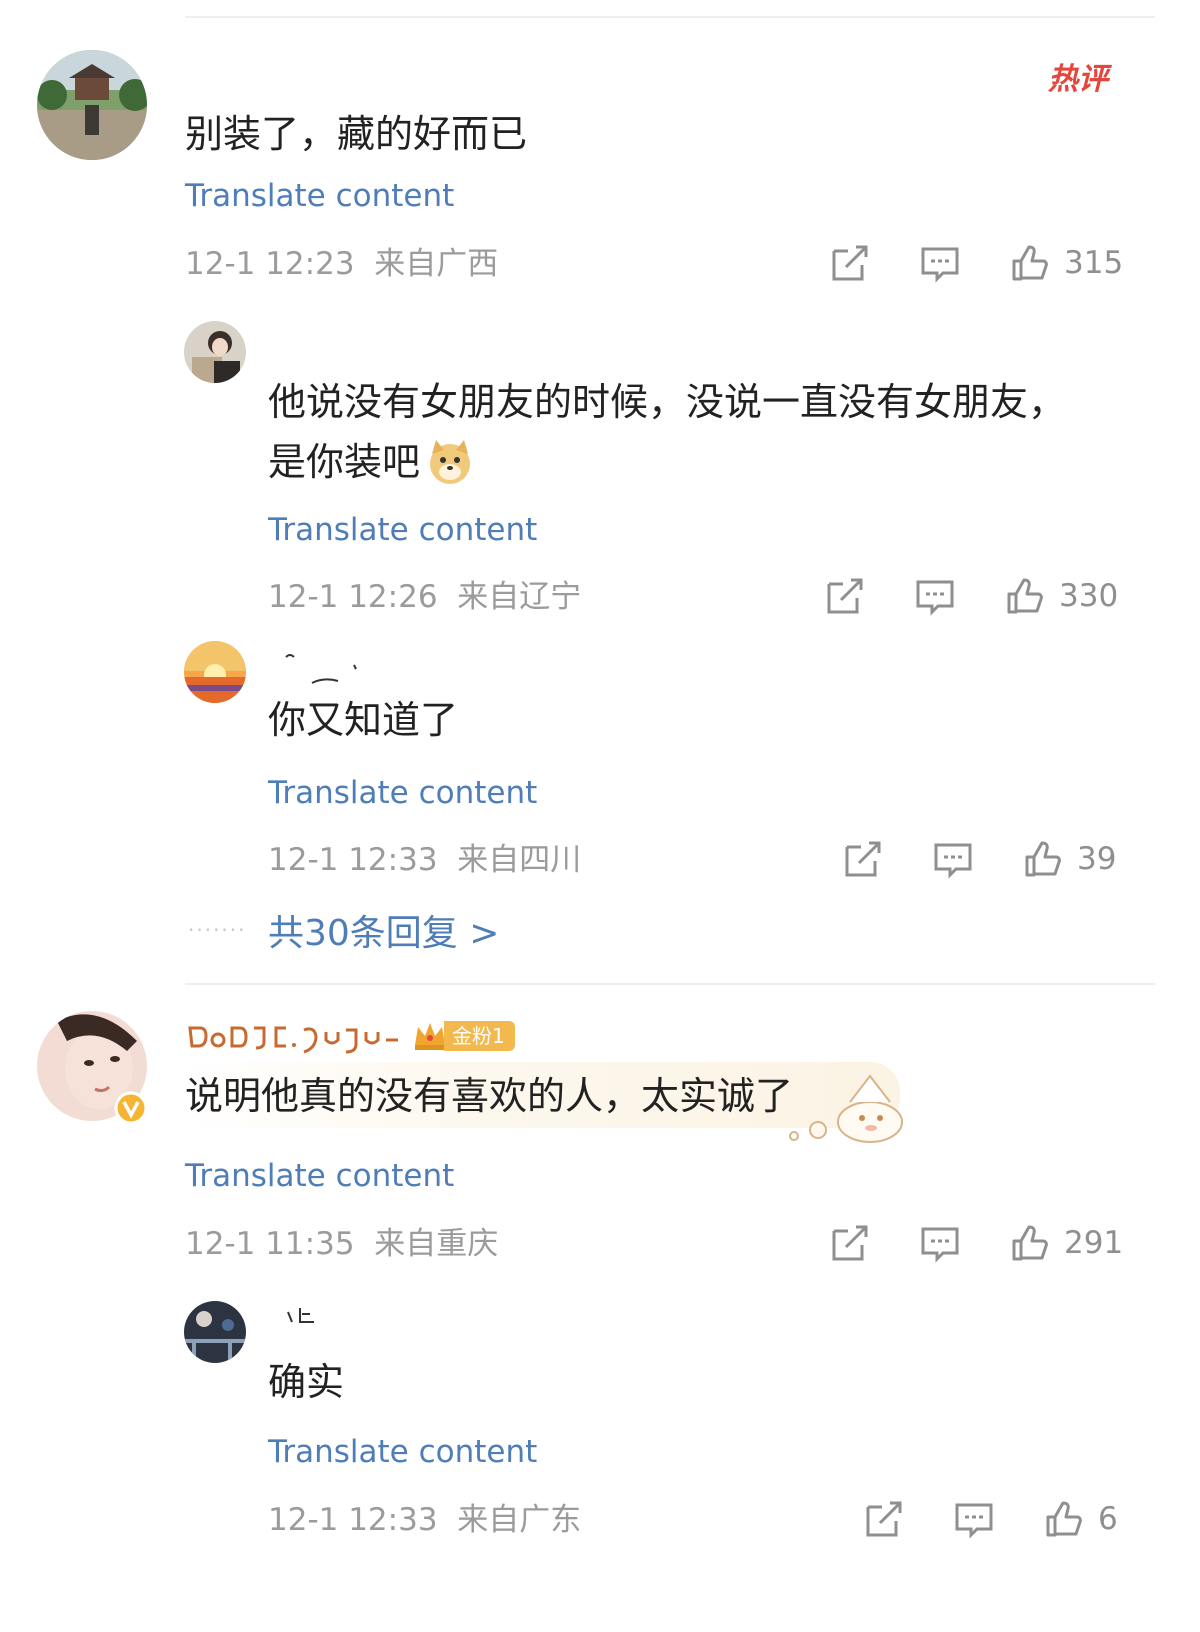  Describe the element at coordinates (353, 597) in the screenshot. I see `comment-time: 12-1 12:26` at that location.